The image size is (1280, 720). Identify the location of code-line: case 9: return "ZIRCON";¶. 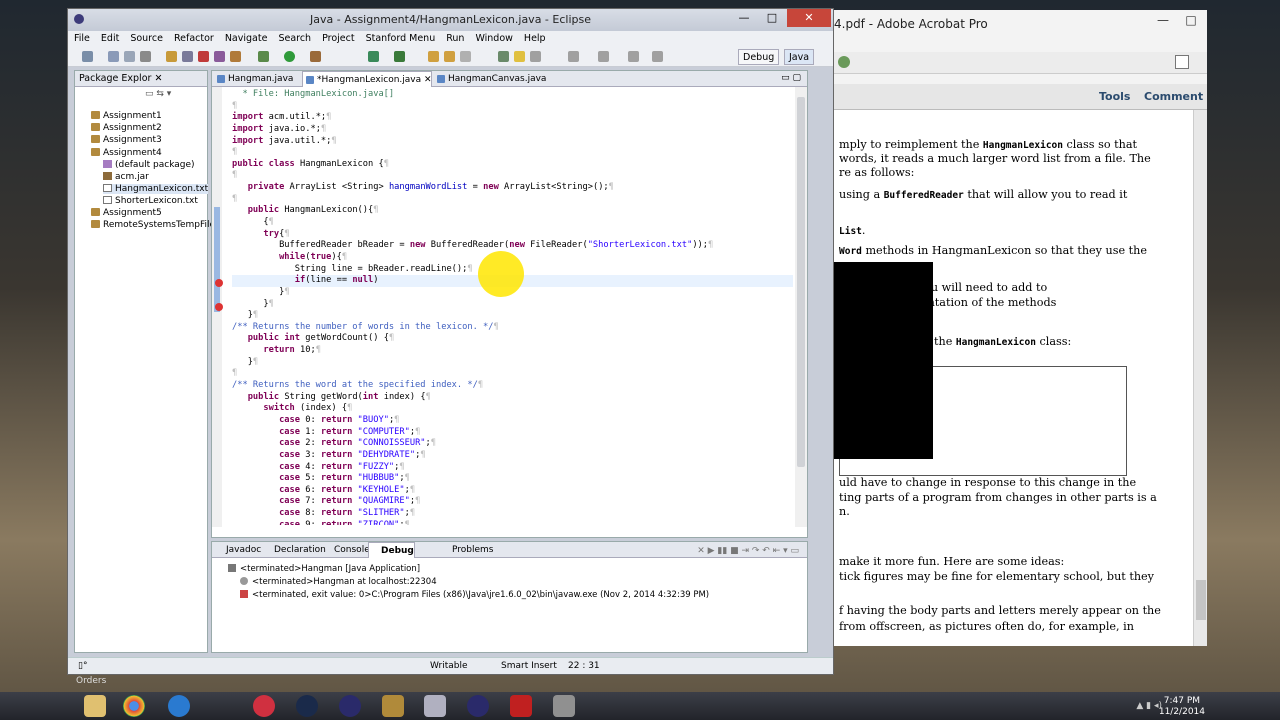
(512, 522).